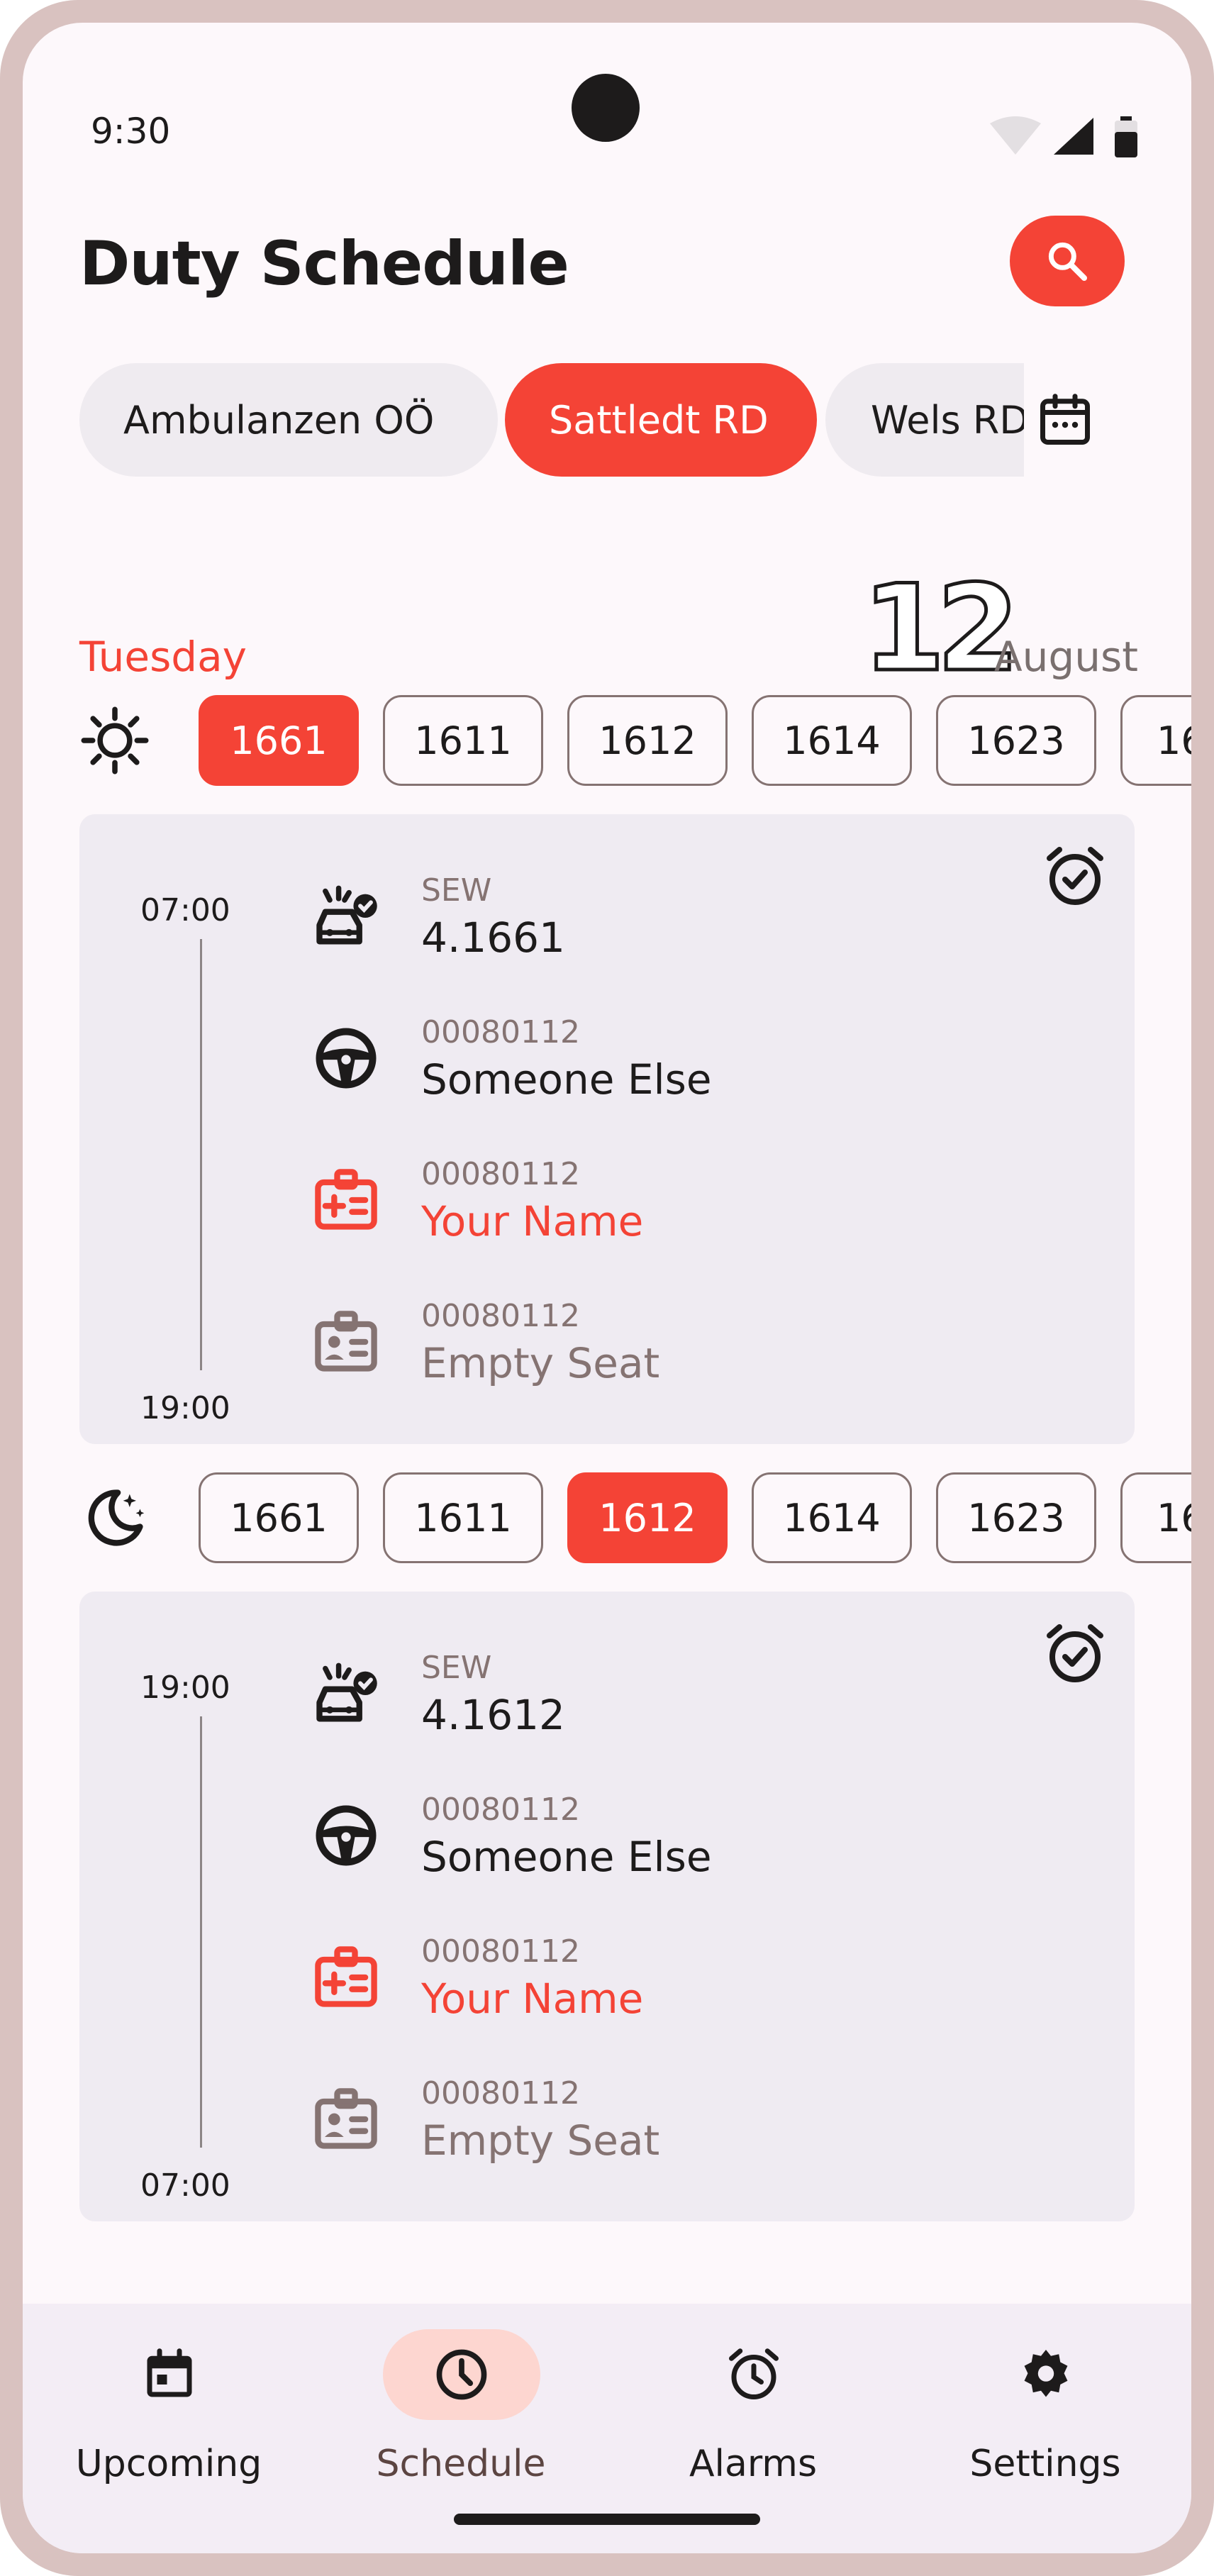 This screenshot has width=1214, height=2576. I want to click on nav-item-schedule: Schedule, so click(461, 2414).